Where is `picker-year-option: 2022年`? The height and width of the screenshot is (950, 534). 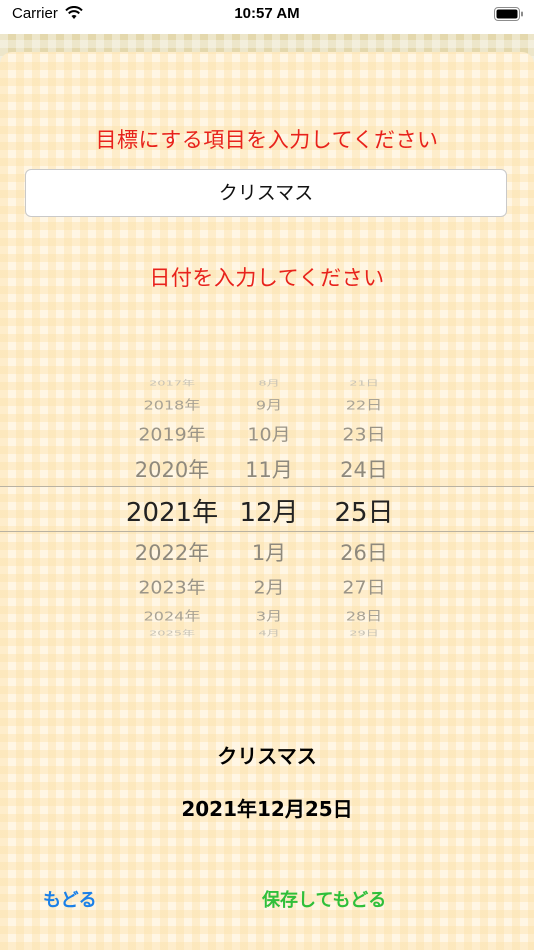
picker-year-option: 2022年 is located at coordinates (172, 552).